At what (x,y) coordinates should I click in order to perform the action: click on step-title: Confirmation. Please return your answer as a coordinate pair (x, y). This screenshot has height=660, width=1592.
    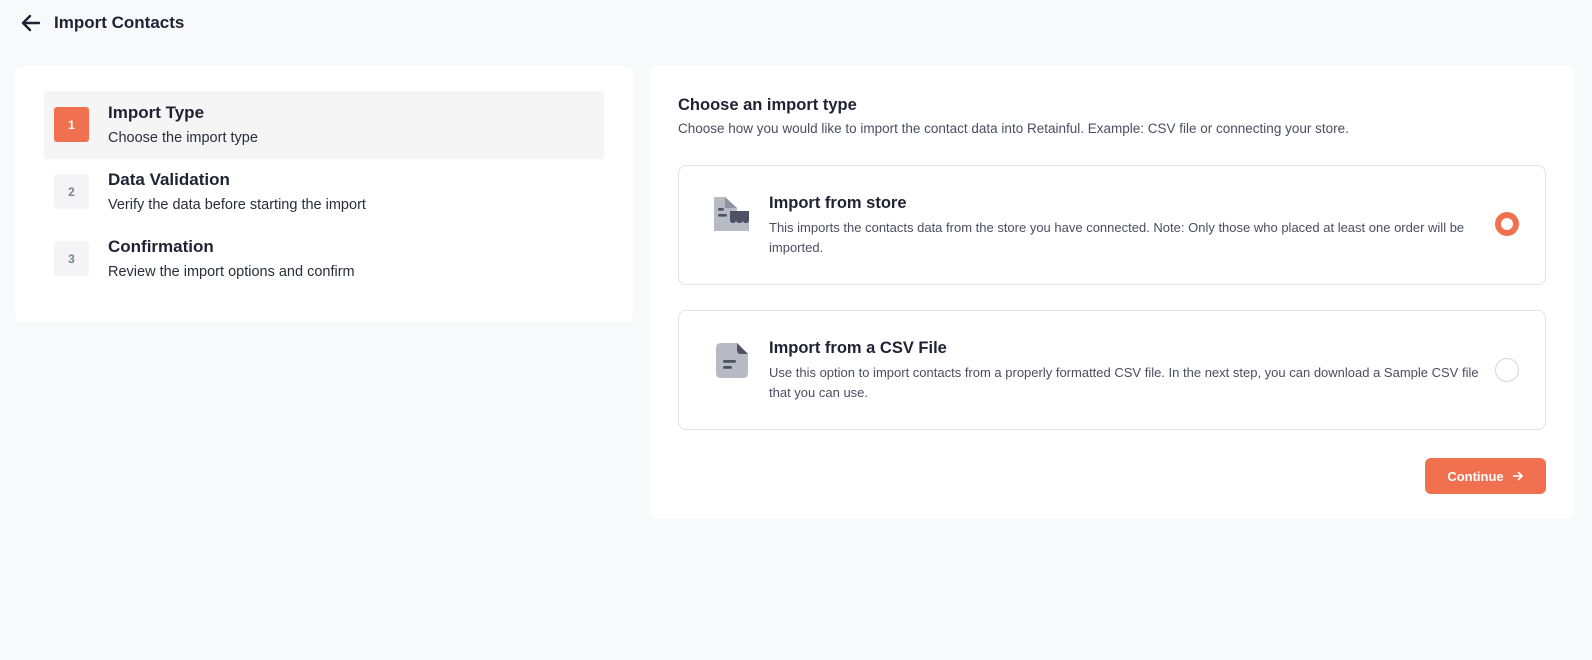
    Looking at the image, I should click on (161, 246).